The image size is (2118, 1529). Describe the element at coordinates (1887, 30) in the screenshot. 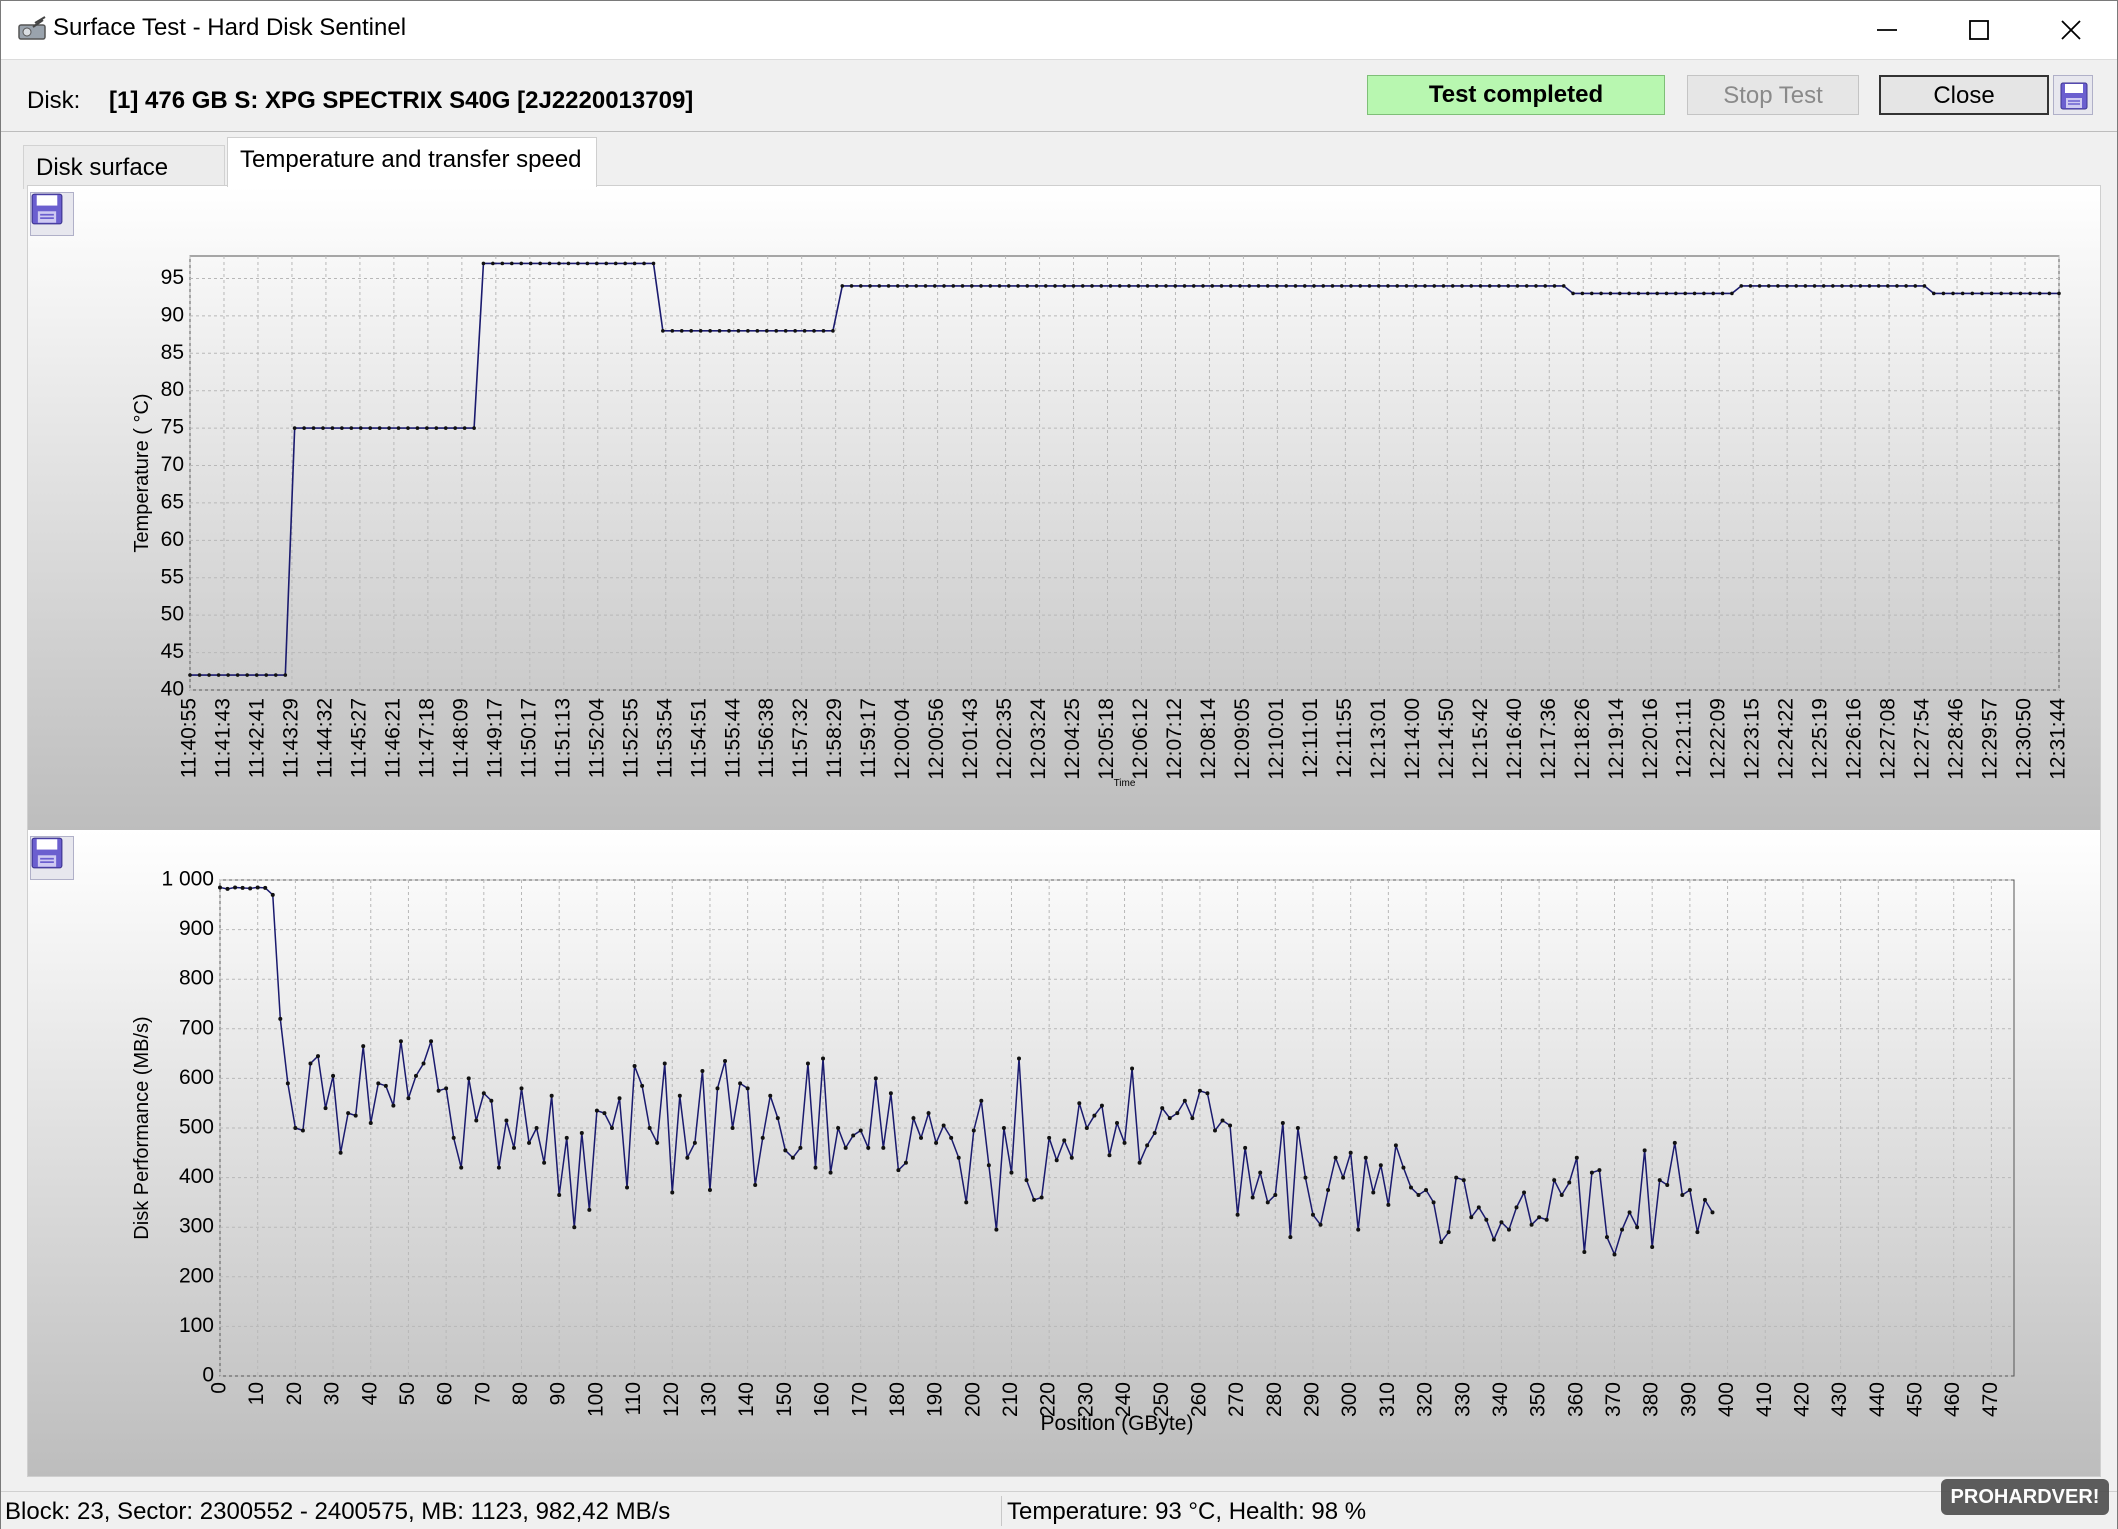

I see `minimize-button` at that location.